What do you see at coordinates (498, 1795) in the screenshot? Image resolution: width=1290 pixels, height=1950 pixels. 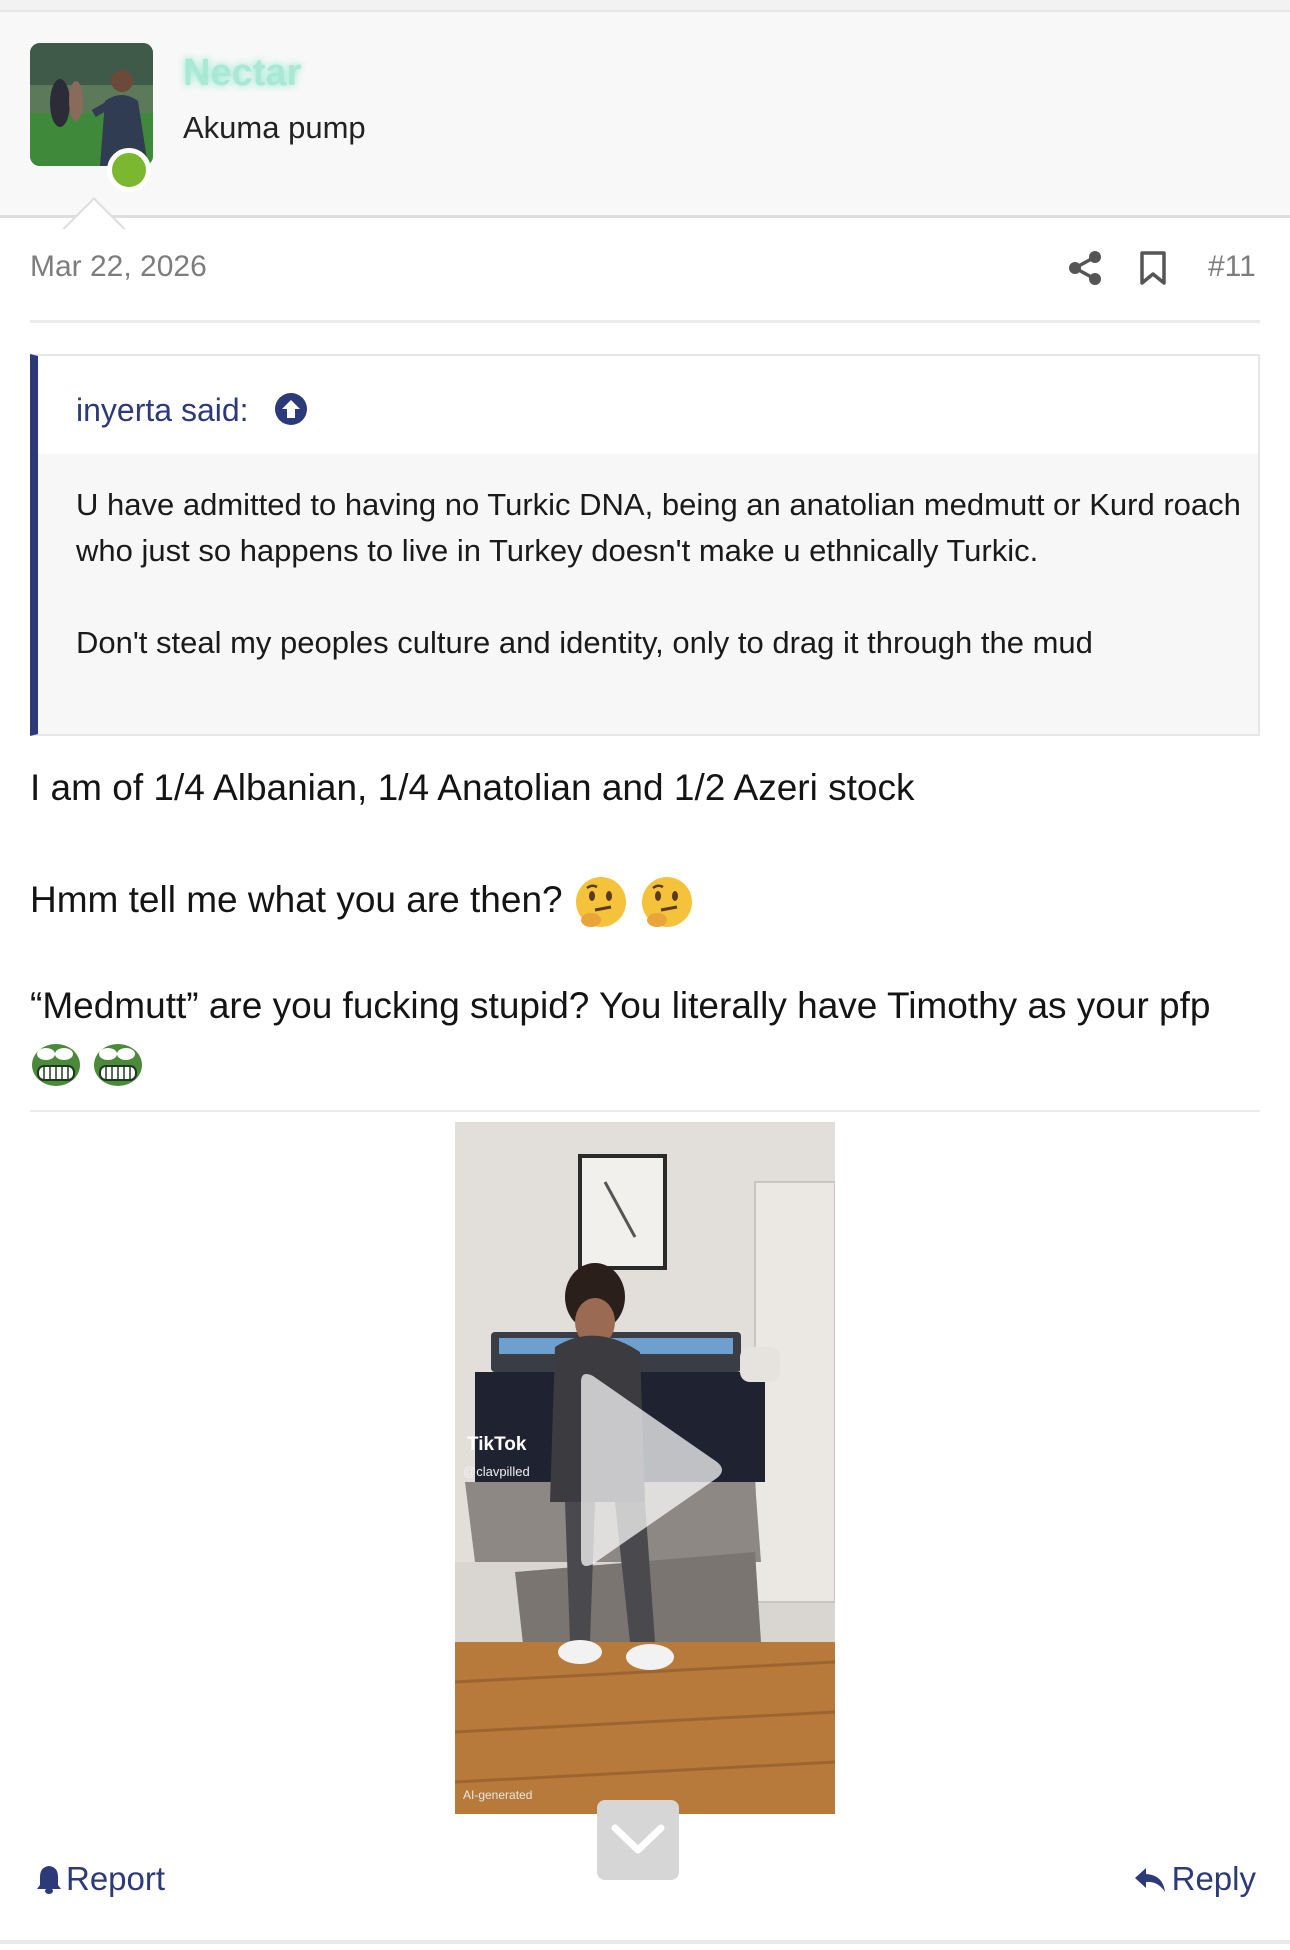 I see `ai-generated-label: AI-generated` at bounding box center [498, 1795].